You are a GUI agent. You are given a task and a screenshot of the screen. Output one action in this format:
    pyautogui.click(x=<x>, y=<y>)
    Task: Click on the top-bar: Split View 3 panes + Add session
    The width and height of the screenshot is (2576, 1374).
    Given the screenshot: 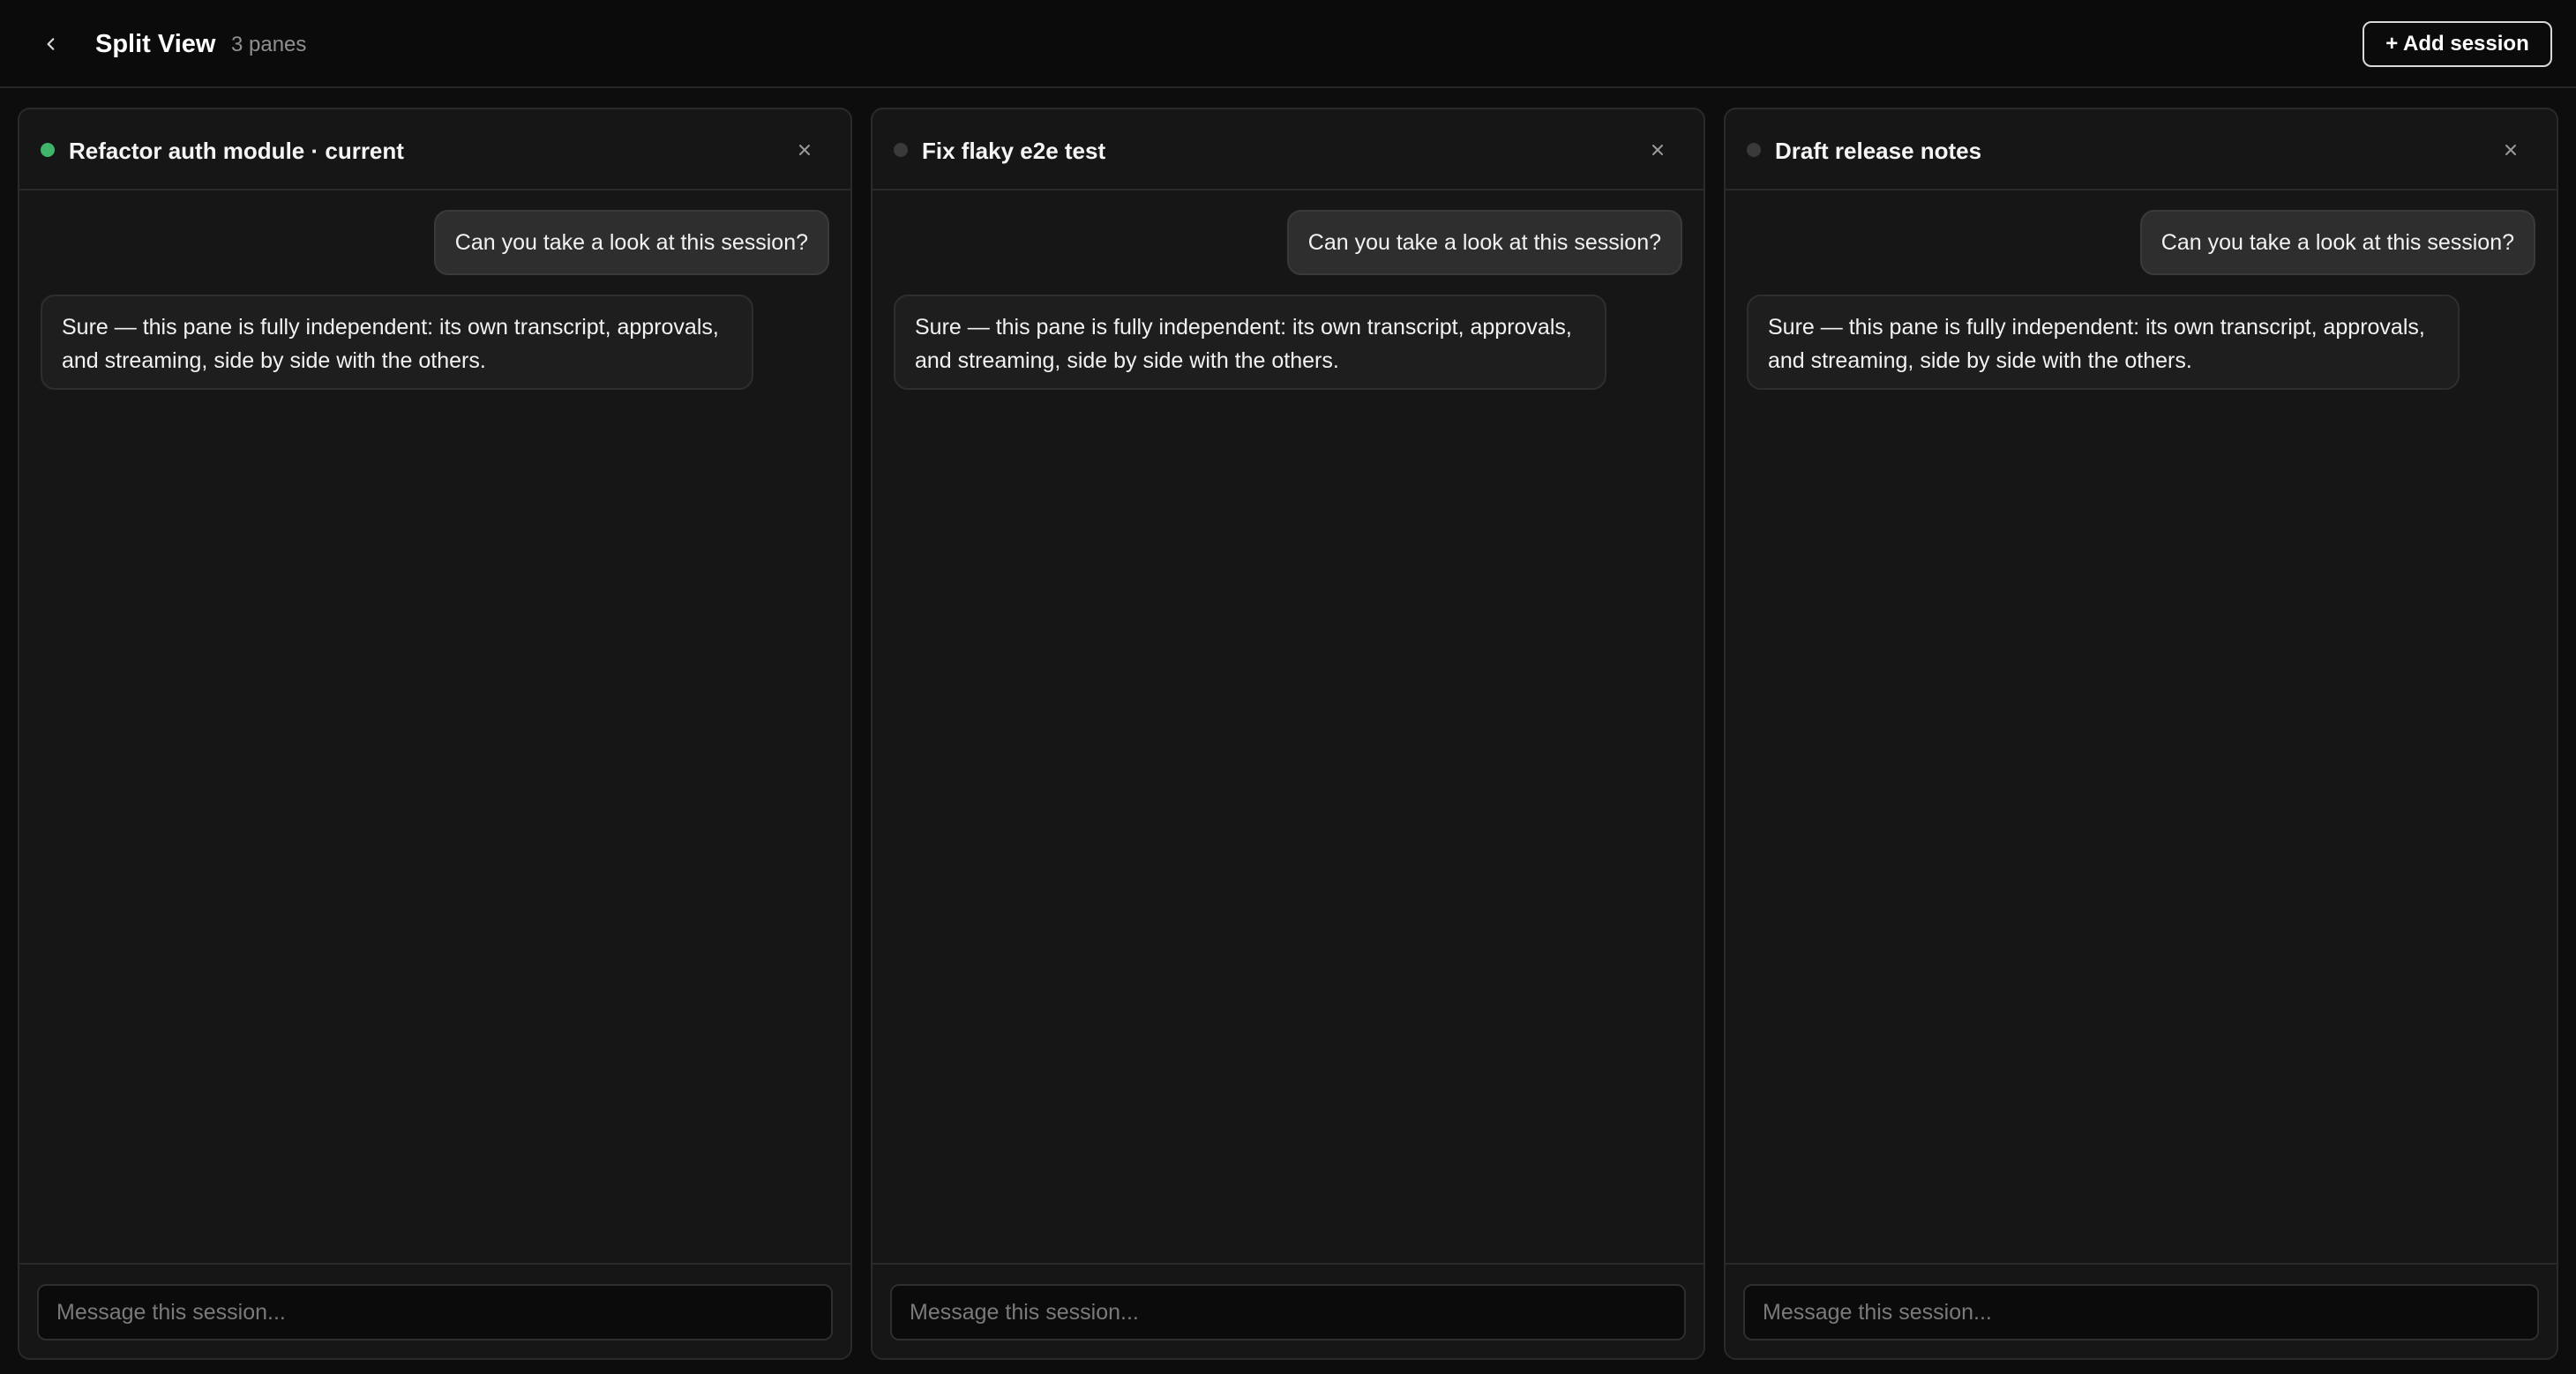 What is the action you would take?
    pyautogui.click(x=1288, y=44)
    